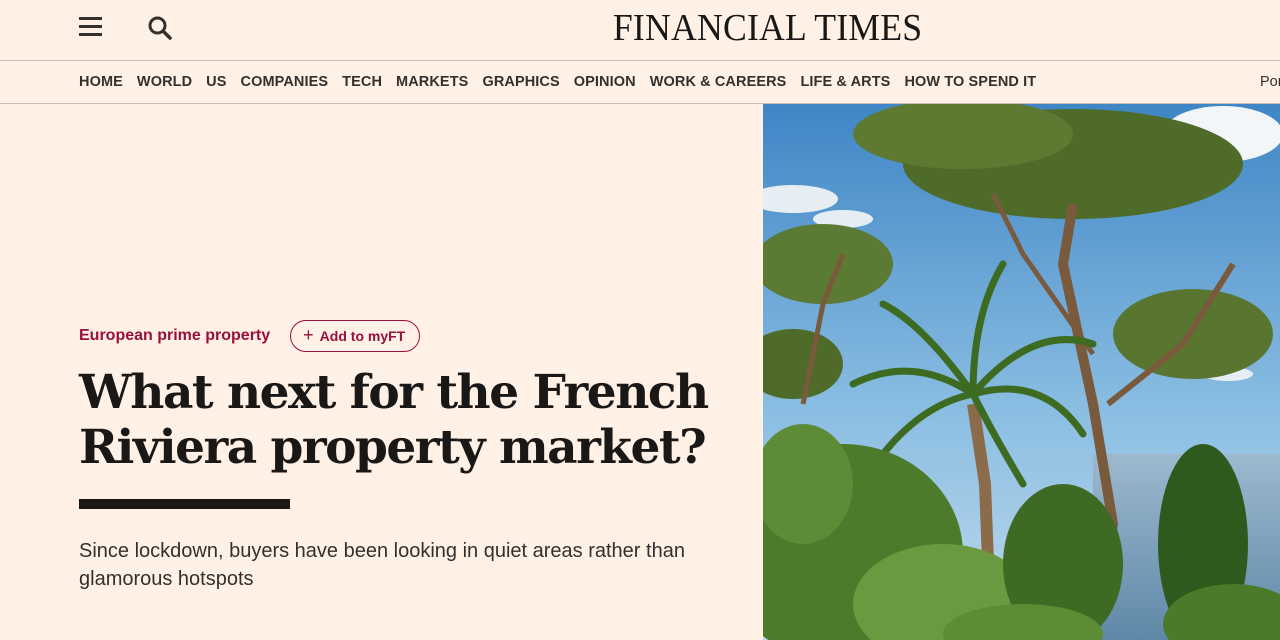 The width and height of the screenshot is (1280, 640). Describe the element at coordinates (362, 336) in the screenshot. I see `add-to-myft-label: Add to myFT` at that location.